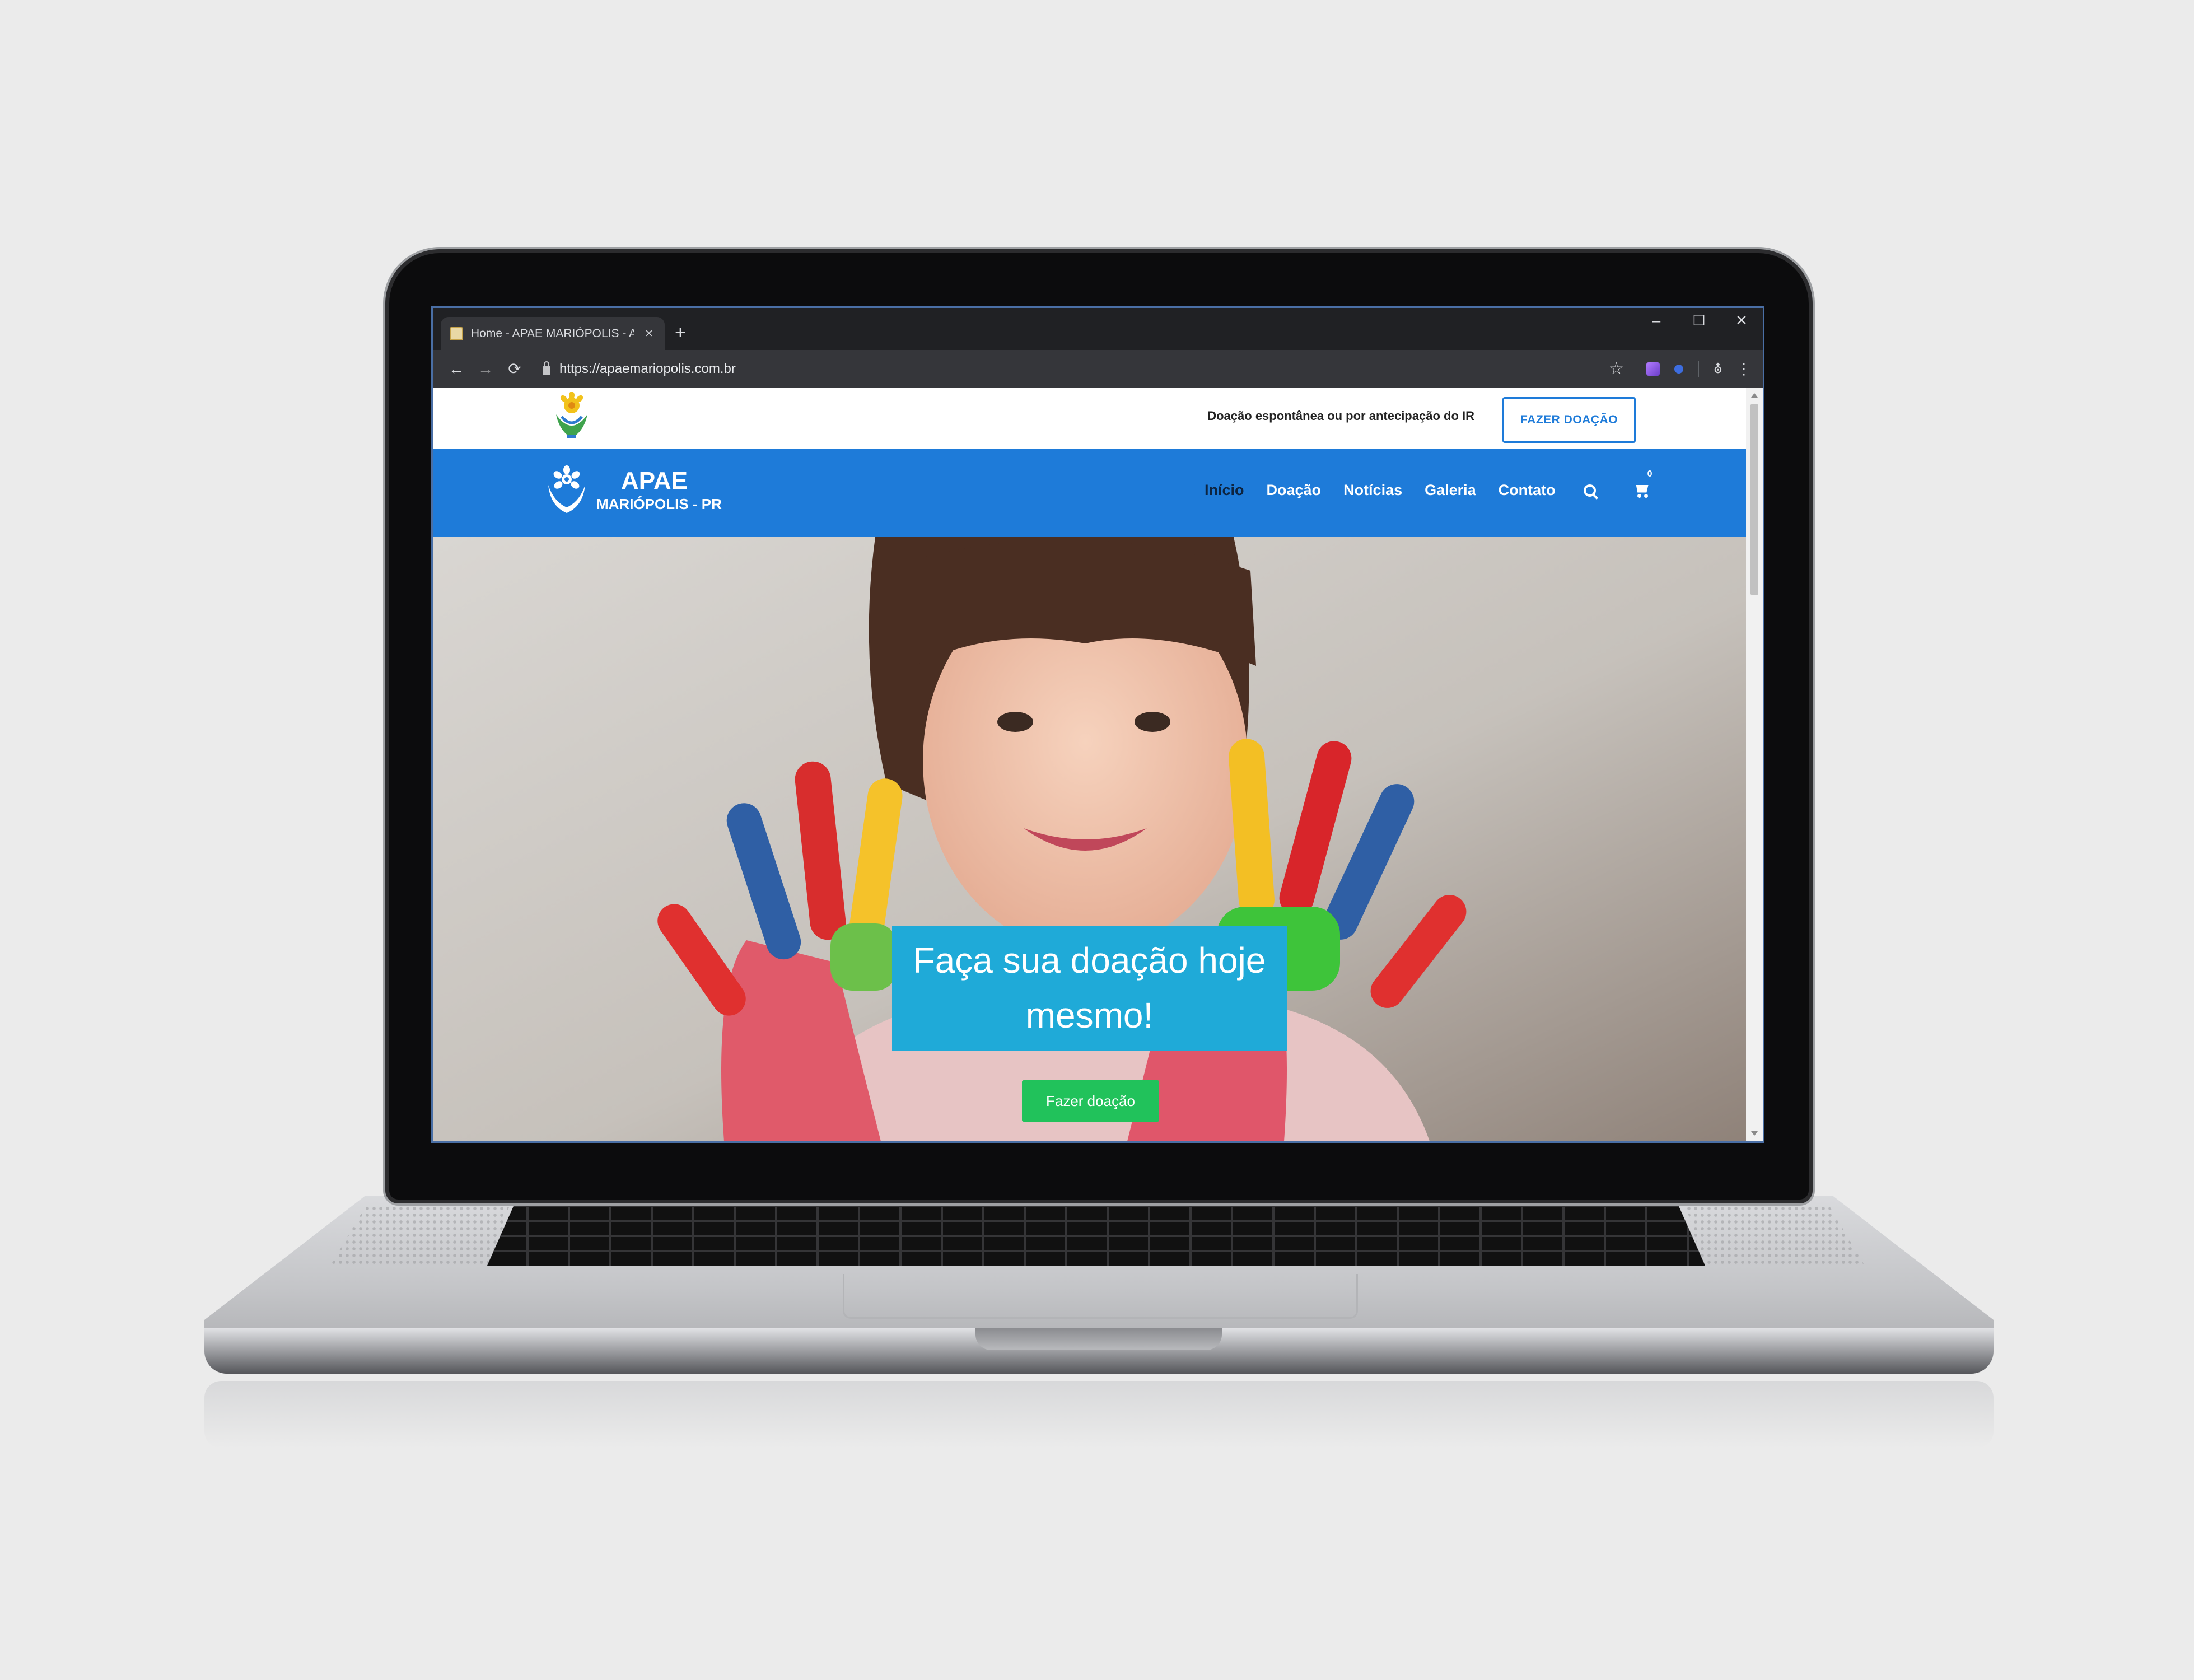  Describe the element at coordinates (1100, 1297) in the screenshot. I see `trackpad` at that location.